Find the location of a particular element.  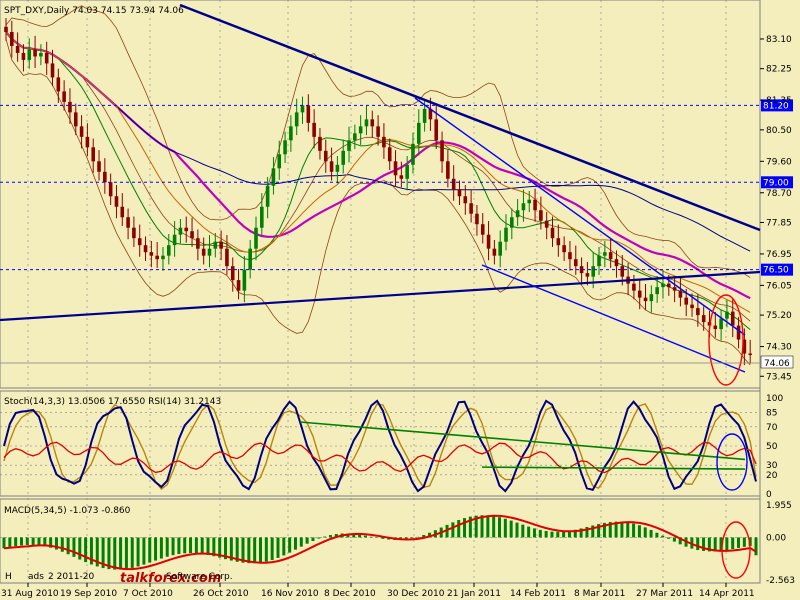

stoch-tick-label: 0 is located at coordinates (769, 495).